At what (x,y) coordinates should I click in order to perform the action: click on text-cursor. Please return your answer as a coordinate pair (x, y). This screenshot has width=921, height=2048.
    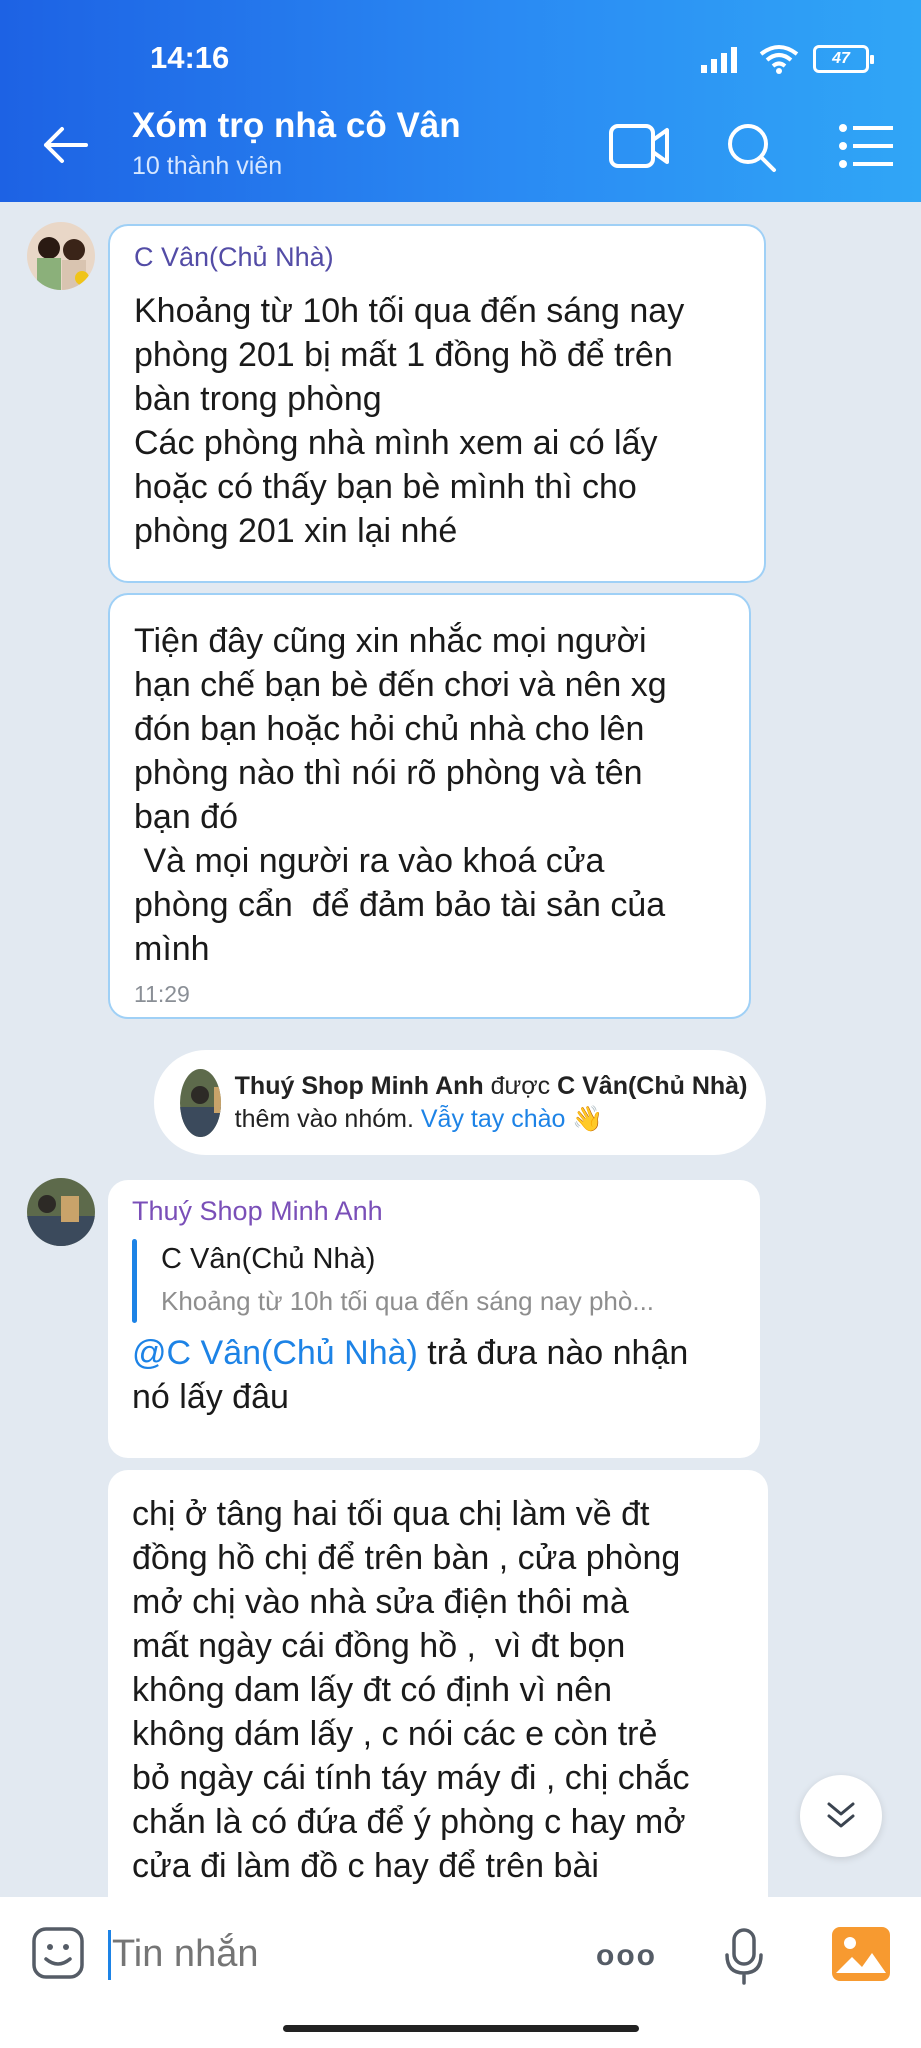
    Looking at the image, I should click on (109, 1955).